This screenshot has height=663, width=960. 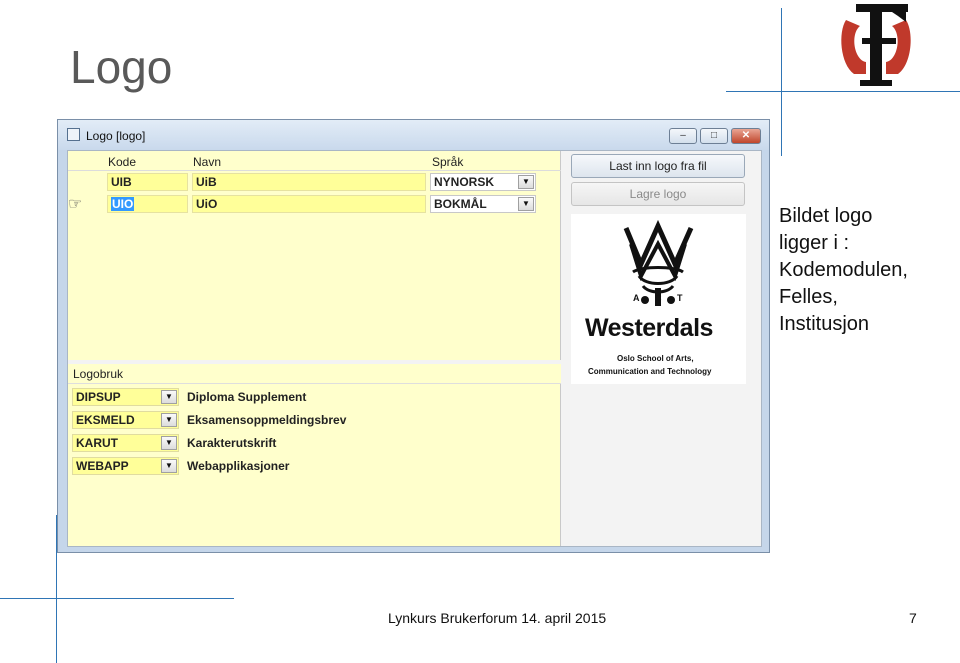 What do you see at coordinates (781, 82) in the screenshot?
I see `deco-line-right-vertical` at bounding box center [781, 82].